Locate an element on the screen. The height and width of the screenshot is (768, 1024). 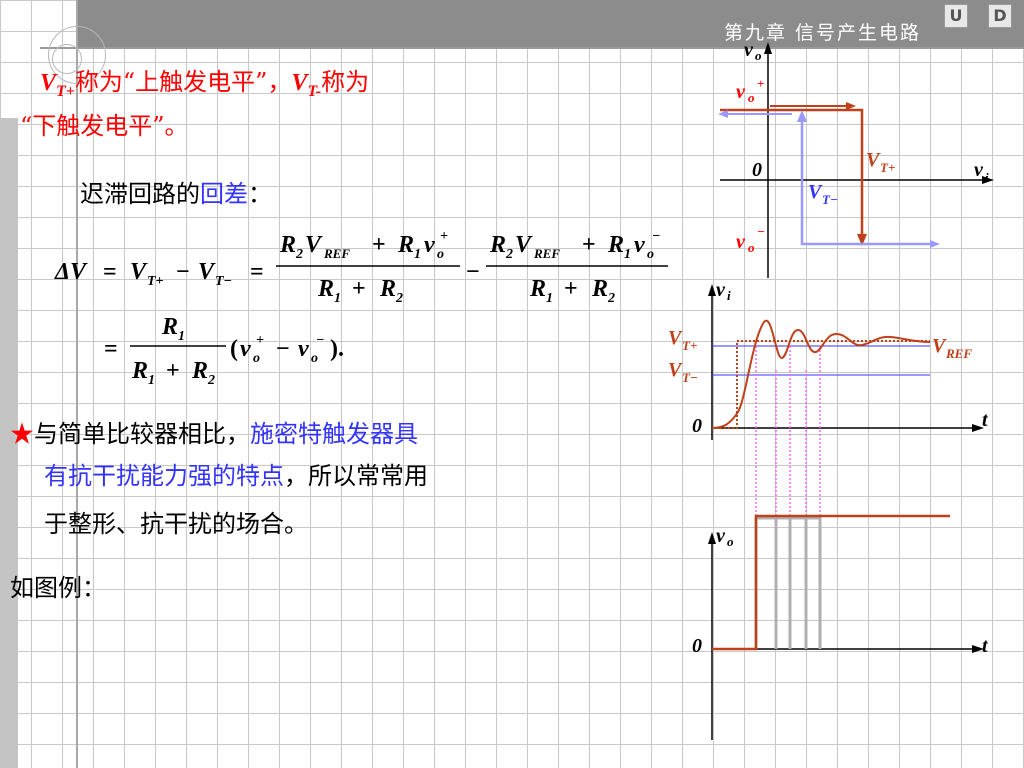
comparison-text-e: 于整形、抗干扰的场合。 is located at coordinates (176, 524).